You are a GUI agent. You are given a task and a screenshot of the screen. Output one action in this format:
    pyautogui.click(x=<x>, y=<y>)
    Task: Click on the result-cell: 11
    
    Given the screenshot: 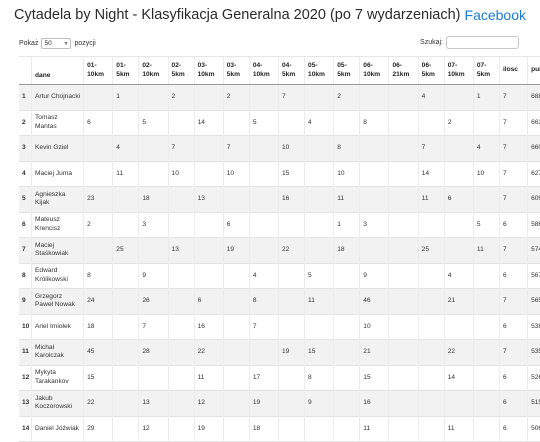 What is the action you would take?
    pyautogui.click(x=319, y=301)
    